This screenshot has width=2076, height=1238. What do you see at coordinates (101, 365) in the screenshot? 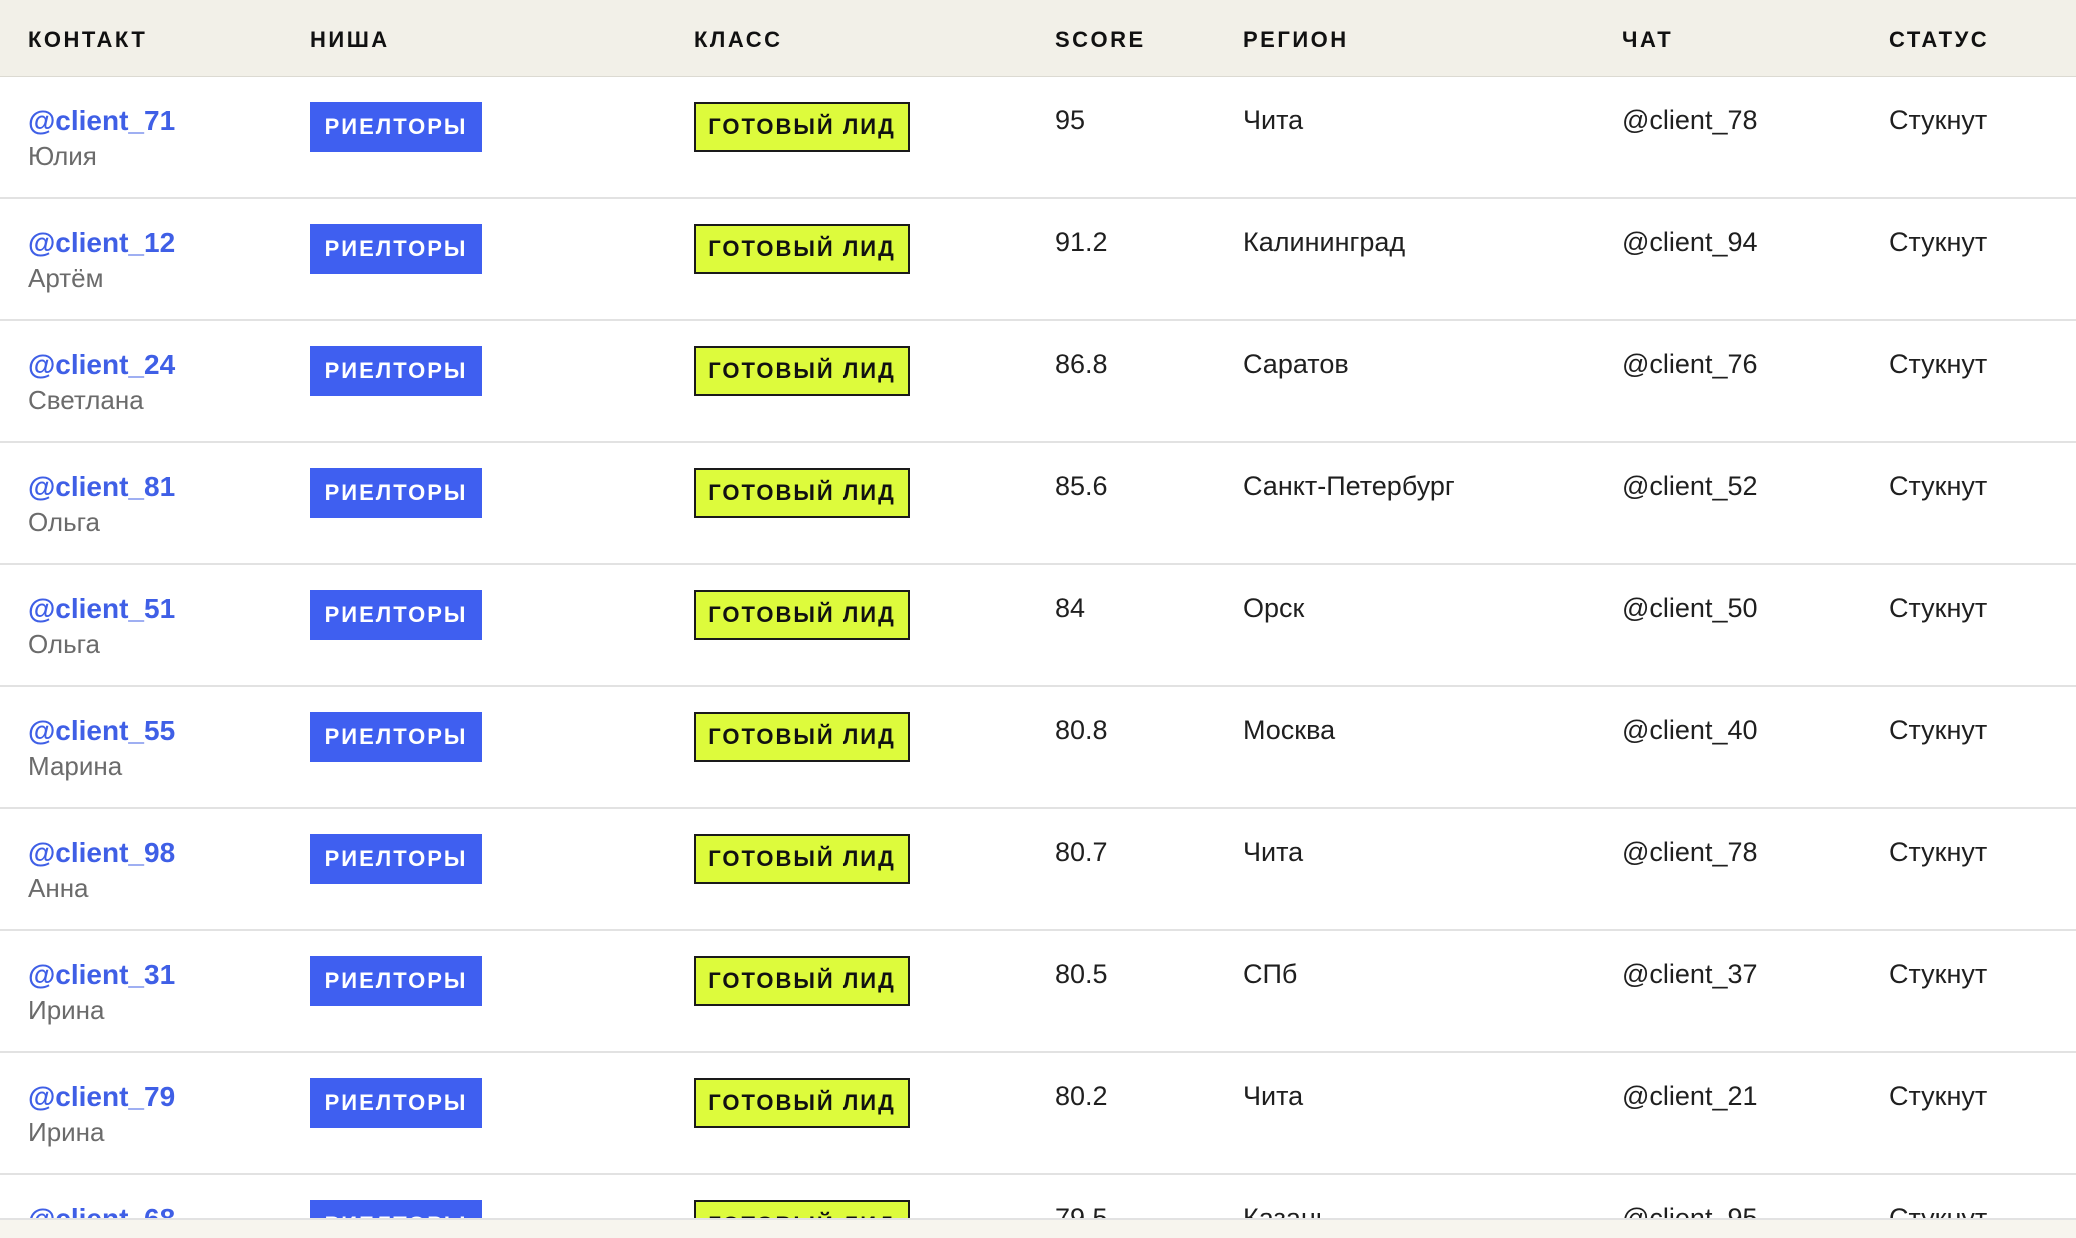
I see `contact-handle-link: @client_24` at bounding box center [101, 365].